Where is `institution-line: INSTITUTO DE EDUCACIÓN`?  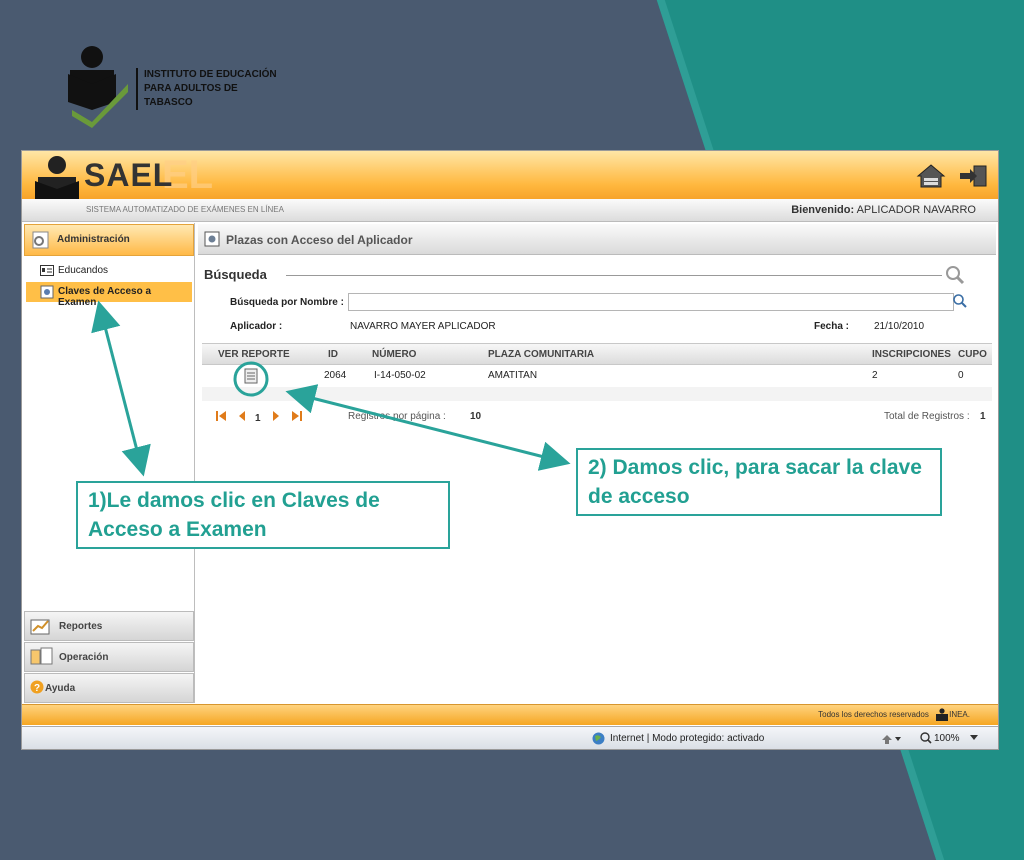
institution-line: INSTITUTO DE EDUCACIÓN is located at coordinates (210, 74).